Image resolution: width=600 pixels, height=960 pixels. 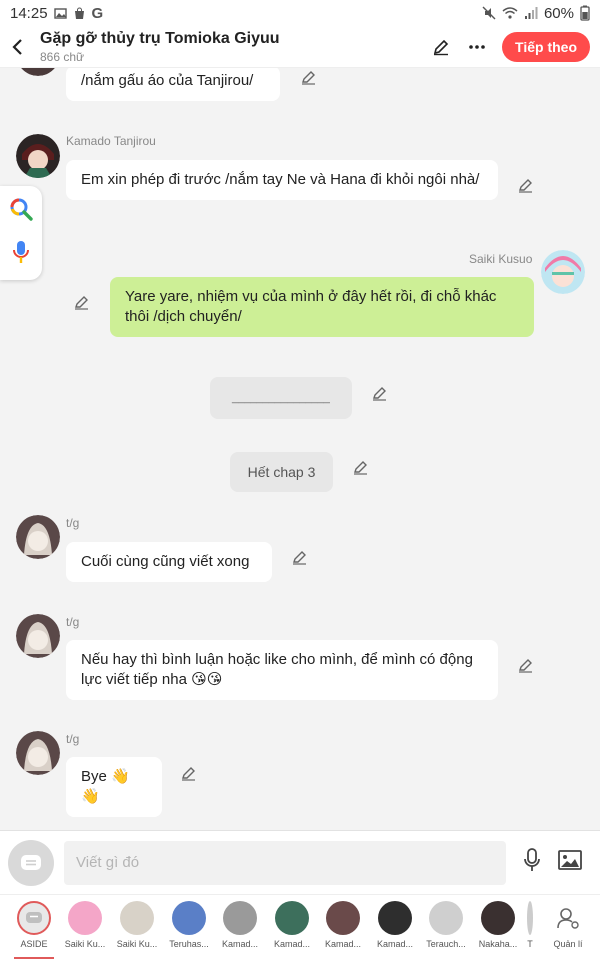 I want to click on signal-icon, so click(x=531, y=13).